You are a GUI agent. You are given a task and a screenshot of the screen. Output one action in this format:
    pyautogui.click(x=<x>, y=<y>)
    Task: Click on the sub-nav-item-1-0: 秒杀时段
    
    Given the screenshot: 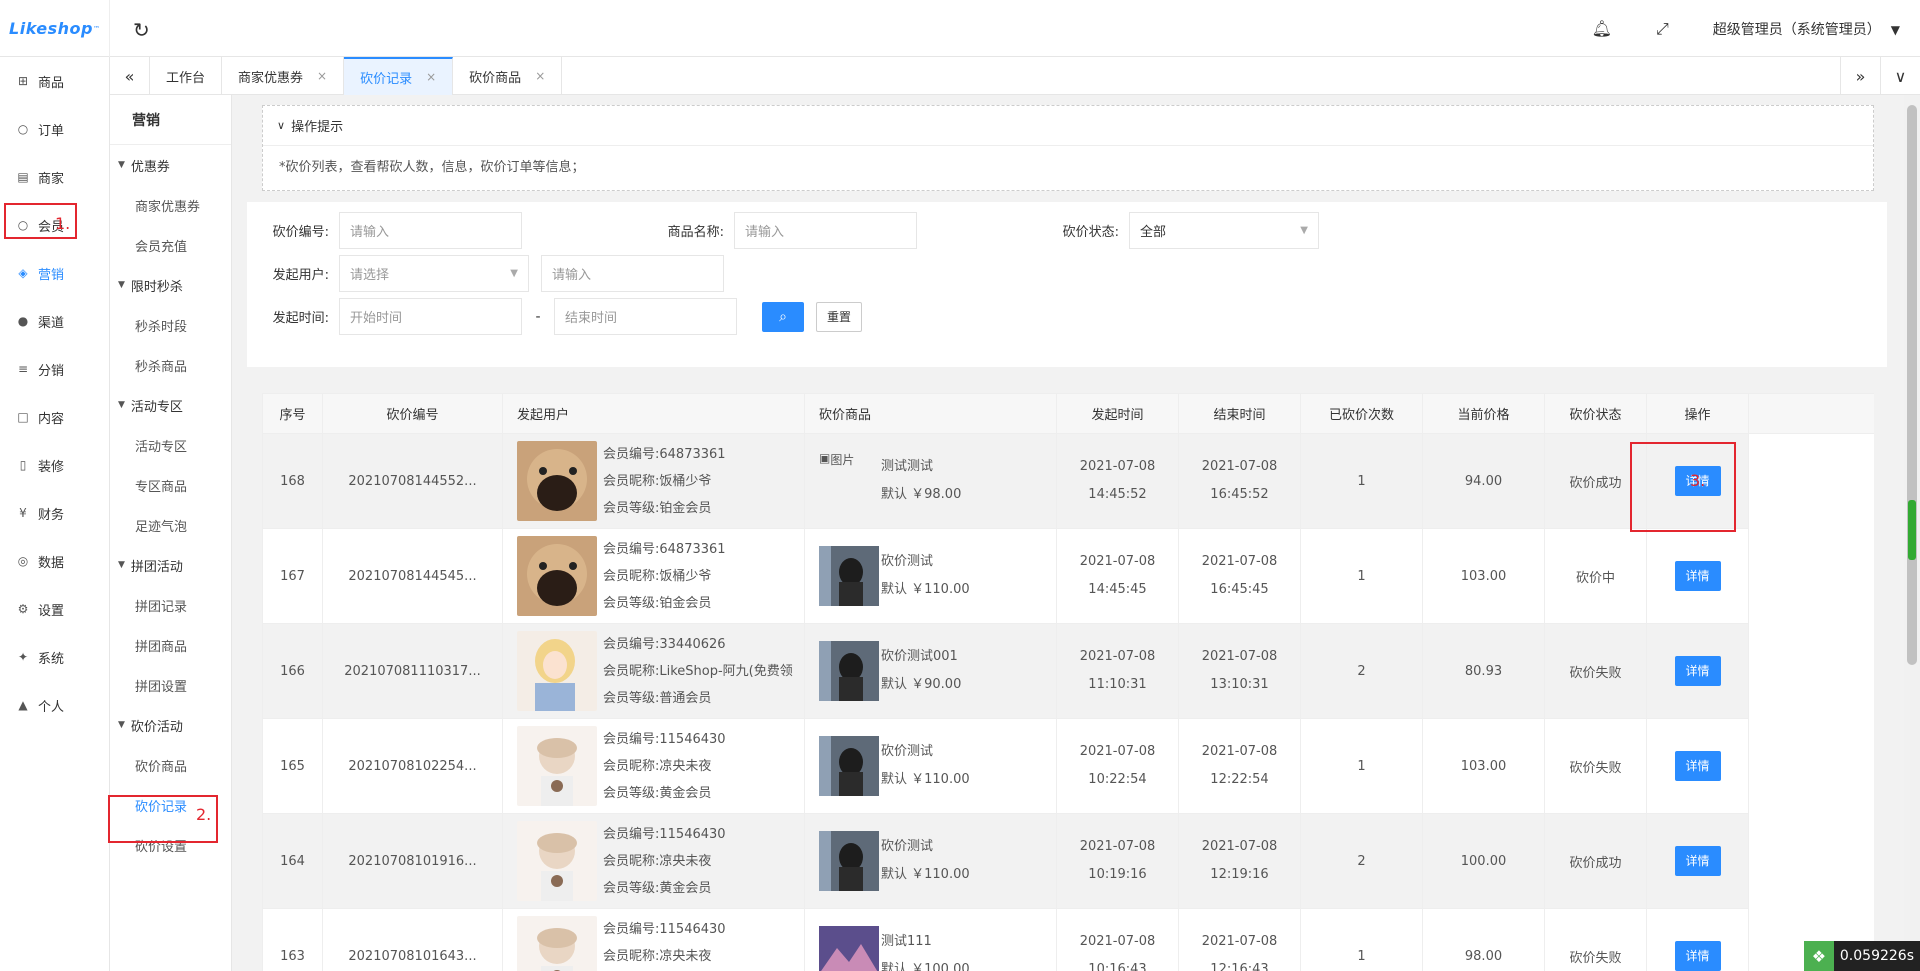 What is the action you would take?
    pyautogui.click(x=170, y=325)
    